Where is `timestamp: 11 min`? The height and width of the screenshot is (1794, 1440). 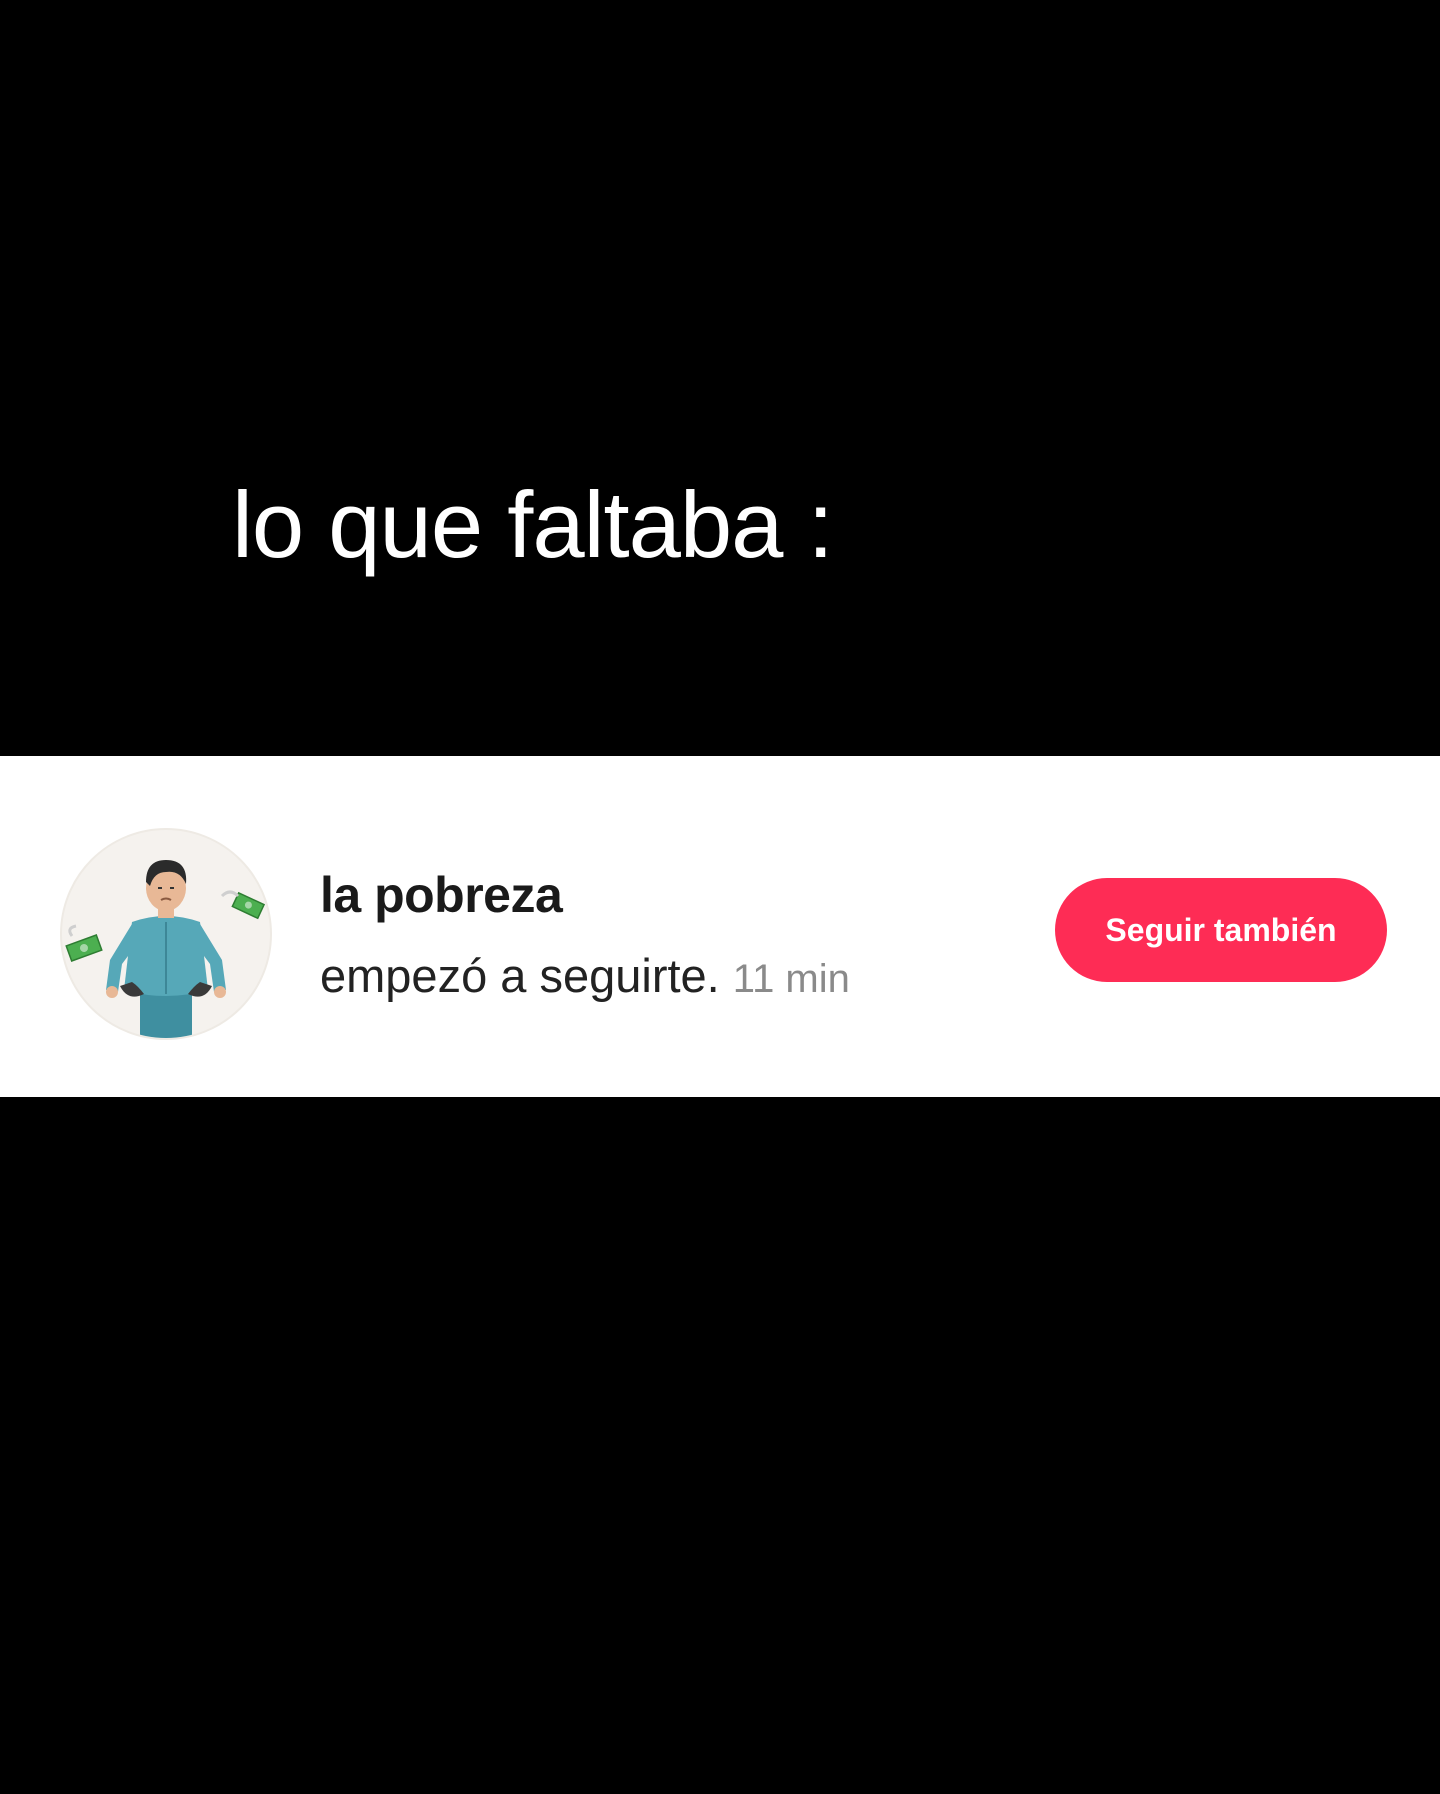 timestamp: 11 min is located at coordinates (791, 979).